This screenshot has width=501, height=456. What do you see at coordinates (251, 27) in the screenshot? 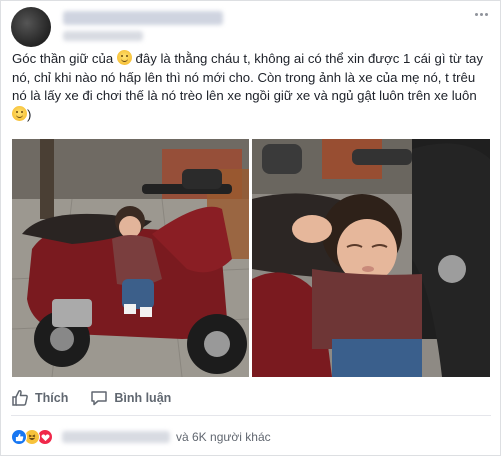
I see `post-header` at bounding box center [251, 27].